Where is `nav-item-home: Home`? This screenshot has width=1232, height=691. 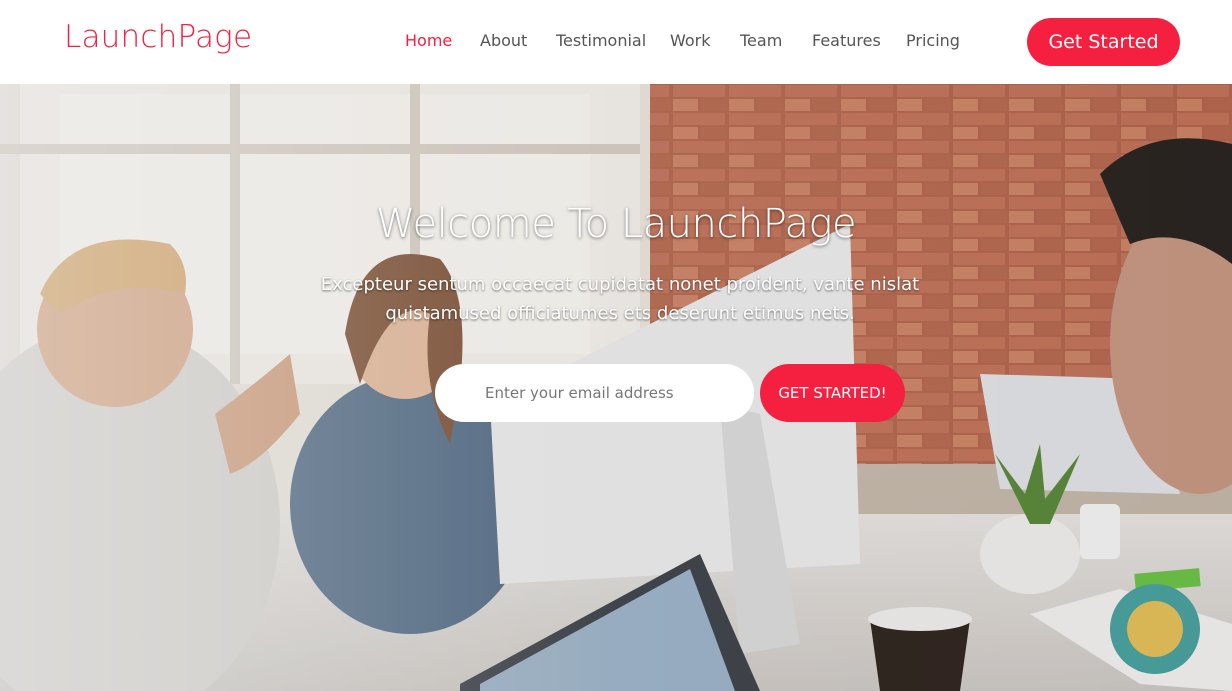 nav-item-home: Home is located at coordinates (428, 40).